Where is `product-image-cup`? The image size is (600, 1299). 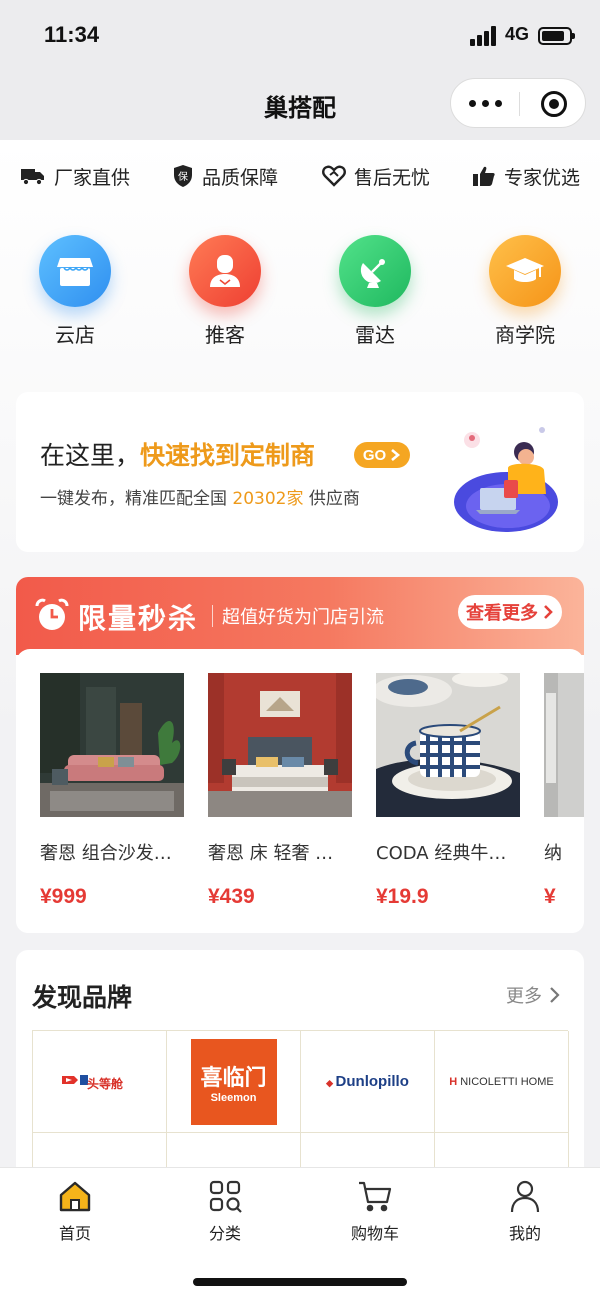 product-image-cup is located at coordinates (448, 745).